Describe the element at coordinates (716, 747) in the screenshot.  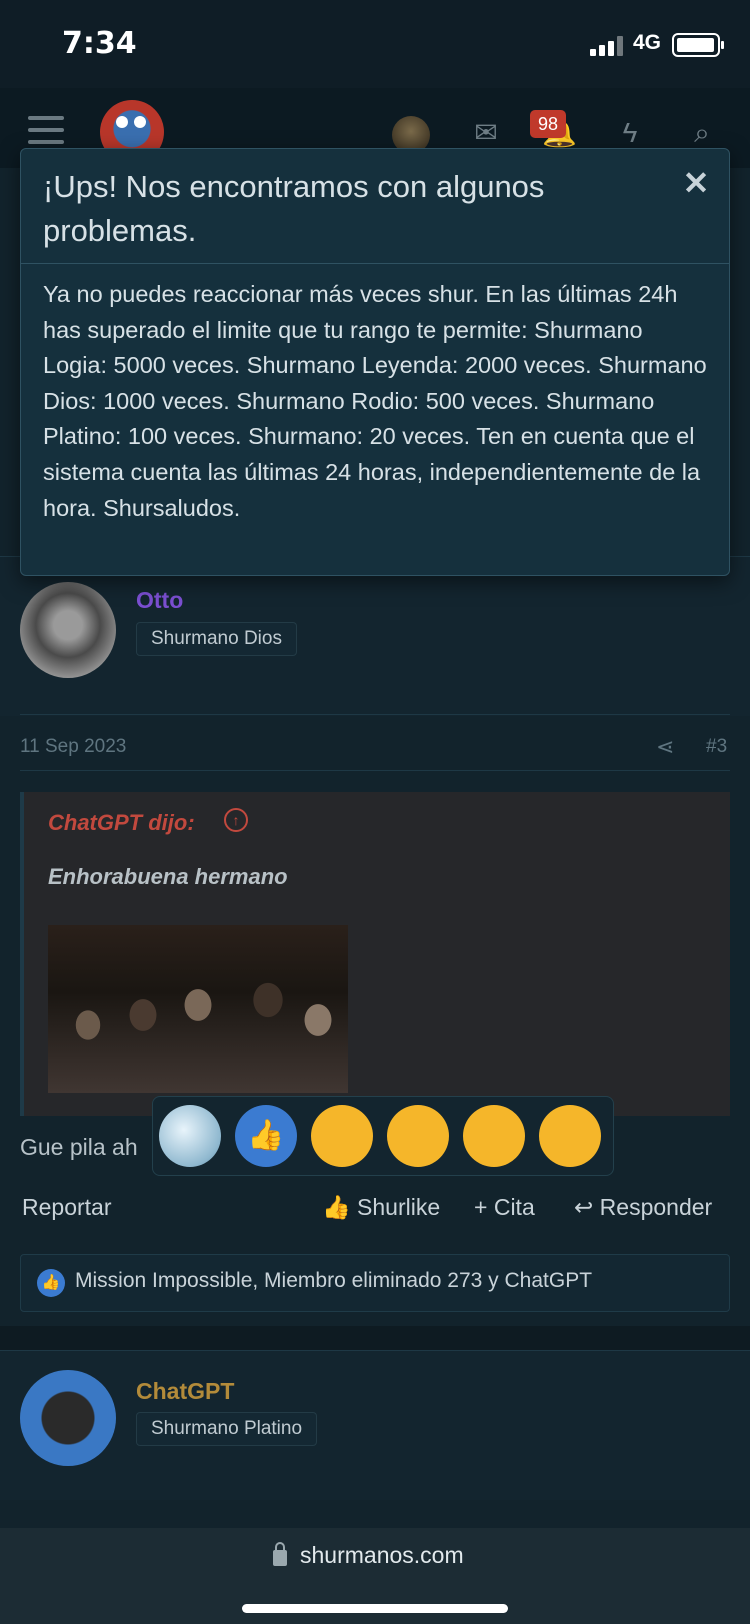
I see `post-number: #3` at that location.